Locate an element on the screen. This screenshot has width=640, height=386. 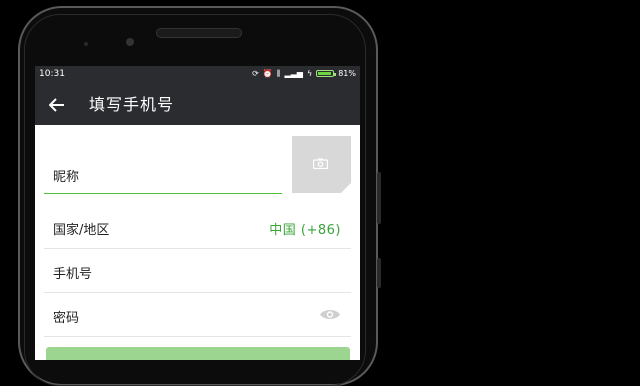
country-row: 国家/地区 中国 (+86) is located at coordinates (197, 227).